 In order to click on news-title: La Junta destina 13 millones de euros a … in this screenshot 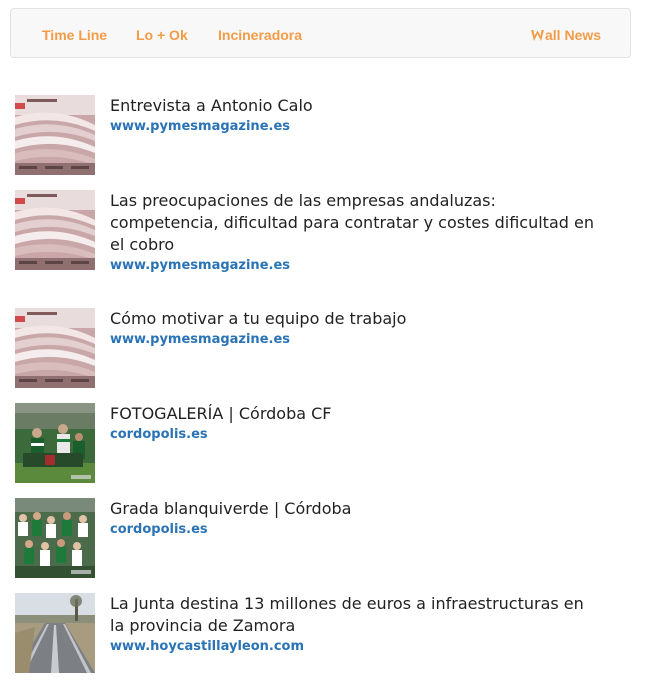, I will do `click(355, 615)`.